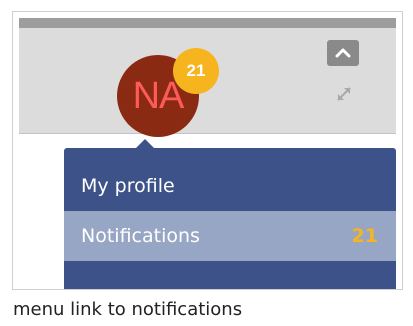 This screenshot has width=413, height=326. What do you see at coordinates (230, 236) in the screenshot?
I see `menu-item-notifications: Notifications 21` at bounding box center [230, 236].